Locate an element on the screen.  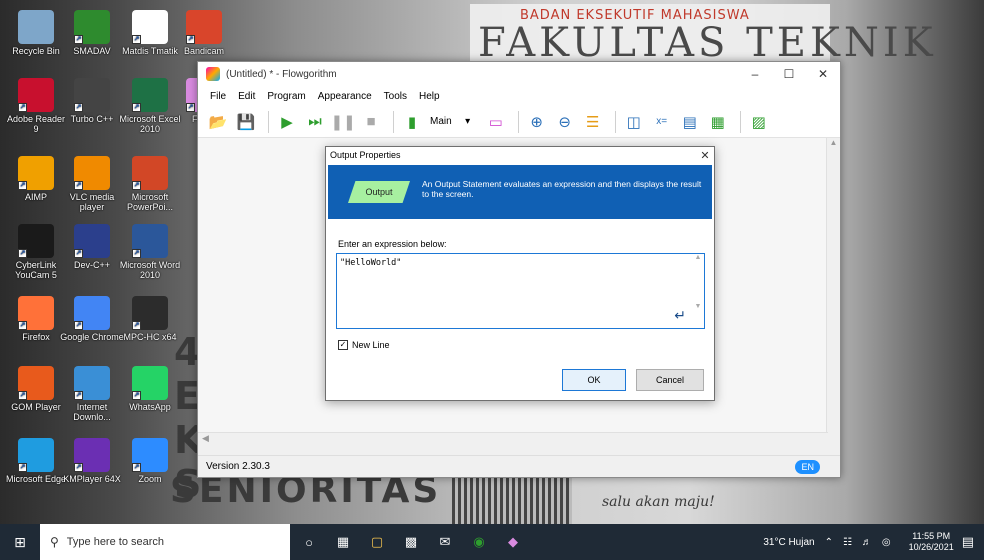
desktop-icon: ↗ Google Chrome is located at coordinates (92, 319).